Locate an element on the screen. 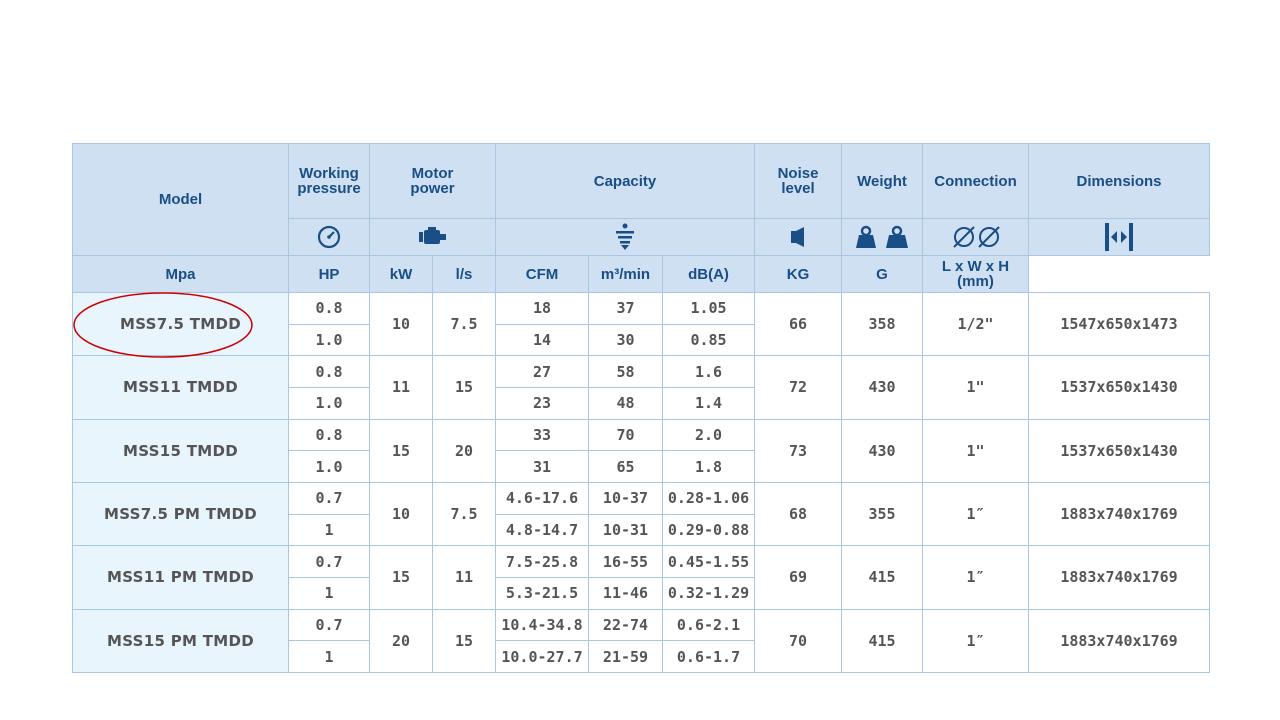 The width and height of the screenshot is (1280, 720). noise-cell: 69 is located at coordinates (798, 577).